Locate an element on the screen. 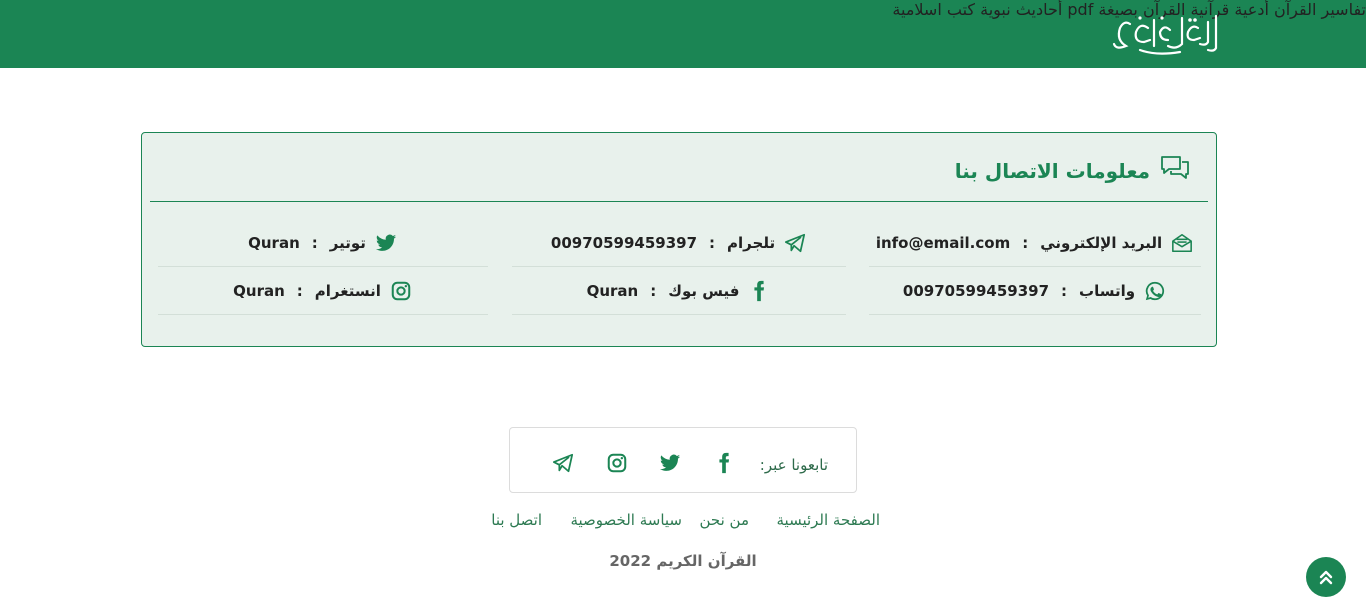 The width and height of the screenshot is (1366, 607). contact-twitter-row: توتير : Quran is located at coordinates (323, 243).